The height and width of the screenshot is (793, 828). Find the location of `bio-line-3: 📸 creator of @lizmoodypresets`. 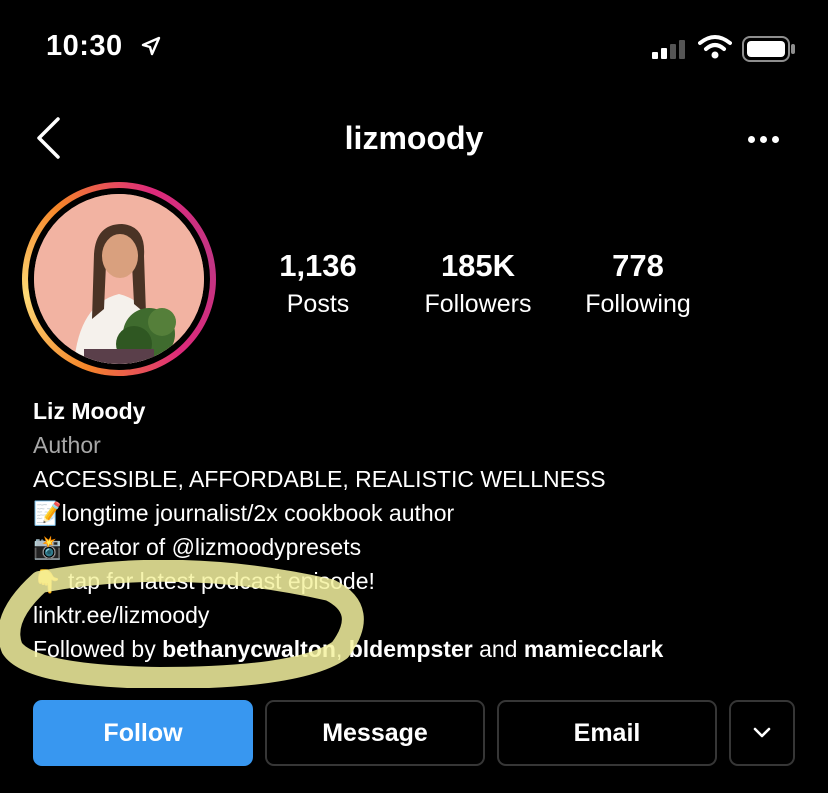

bio-line-3: 📸 creator of @lizmoodypresets is located at coordinates (197, 547).